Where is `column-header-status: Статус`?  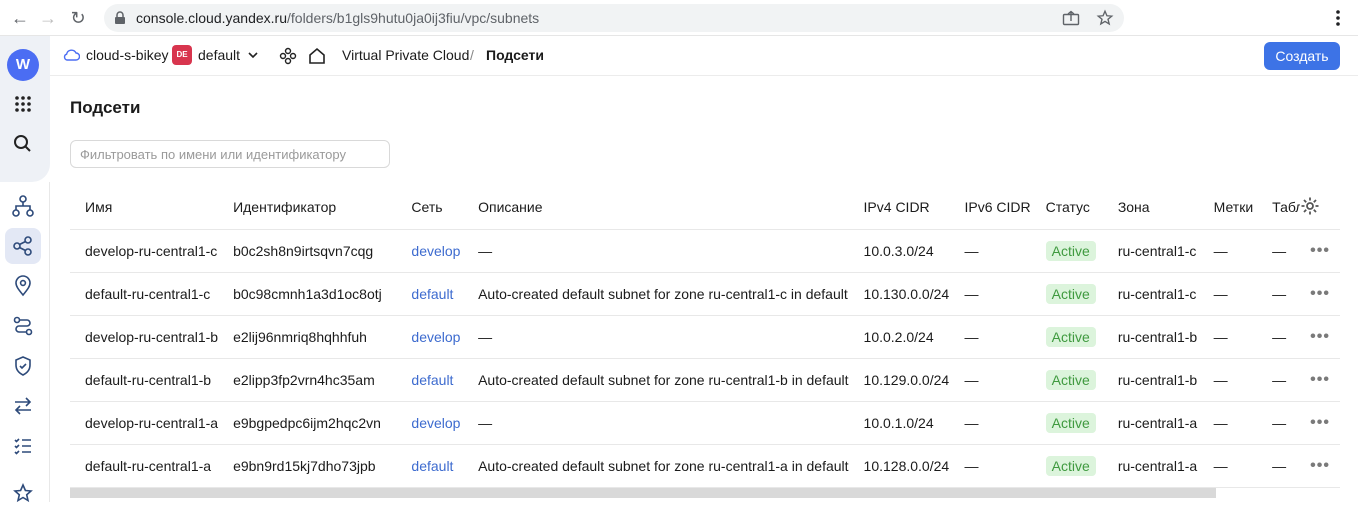 column-header-status: Статус is located at coordinates (1066, 208).